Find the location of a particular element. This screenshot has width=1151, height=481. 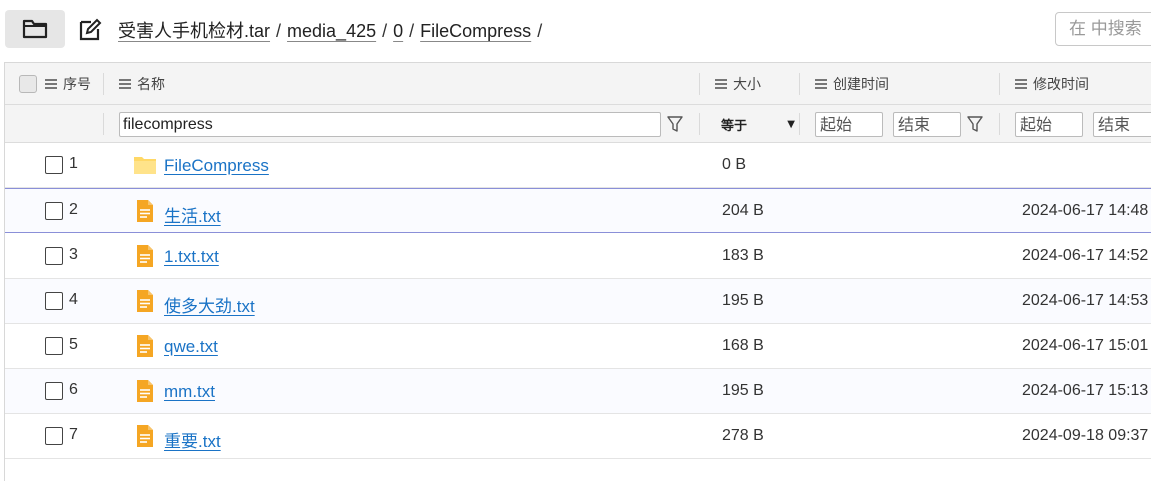

created-start-input: 起始 is located at coordinates (849, 124).